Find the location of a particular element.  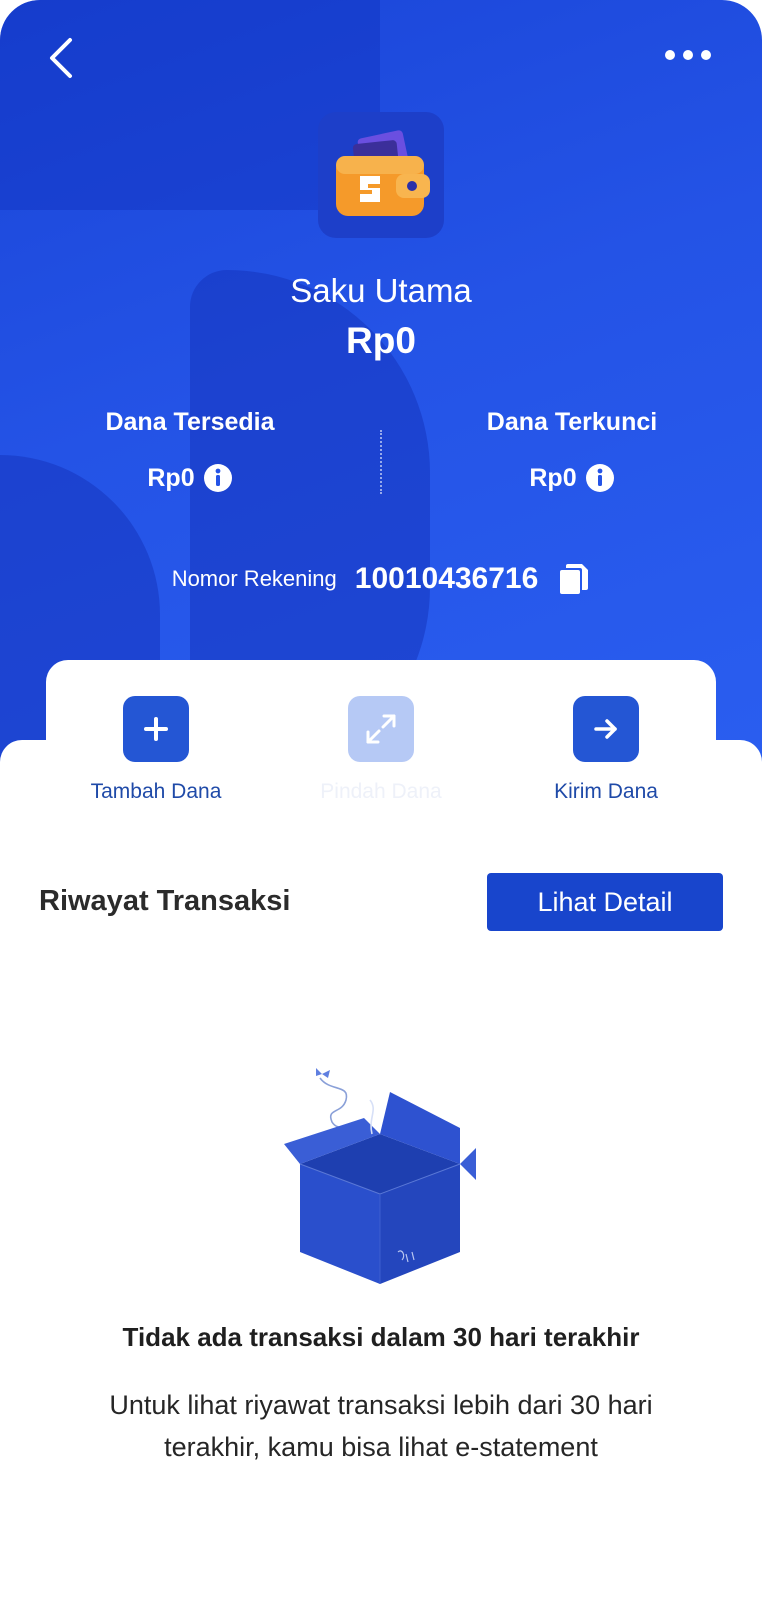

move-funds-button: Pindah Dana is located at coordinates (381, 750).